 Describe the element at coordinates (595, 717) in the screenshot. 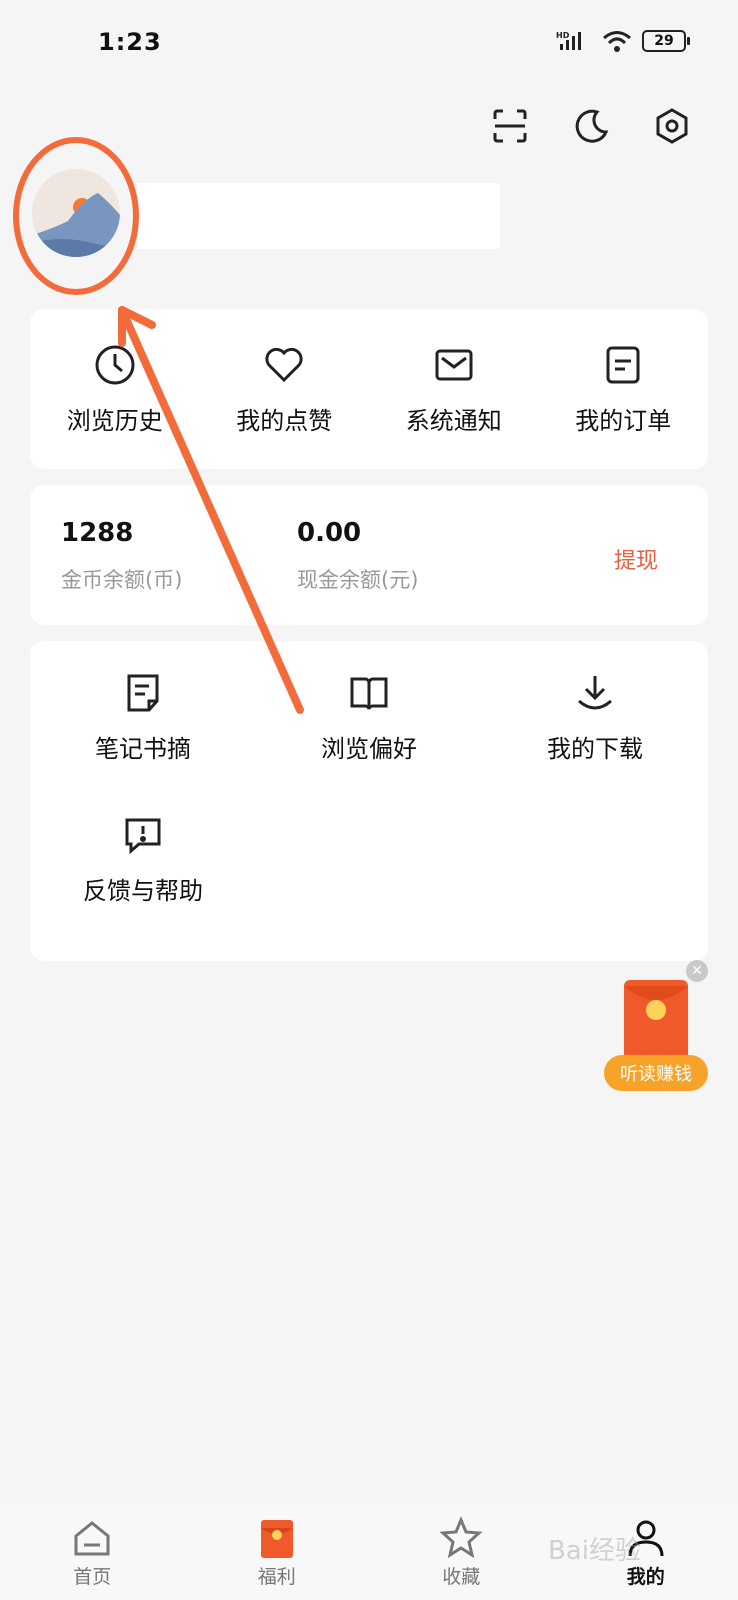

I see `downloads-button: 我的下载` at that location.